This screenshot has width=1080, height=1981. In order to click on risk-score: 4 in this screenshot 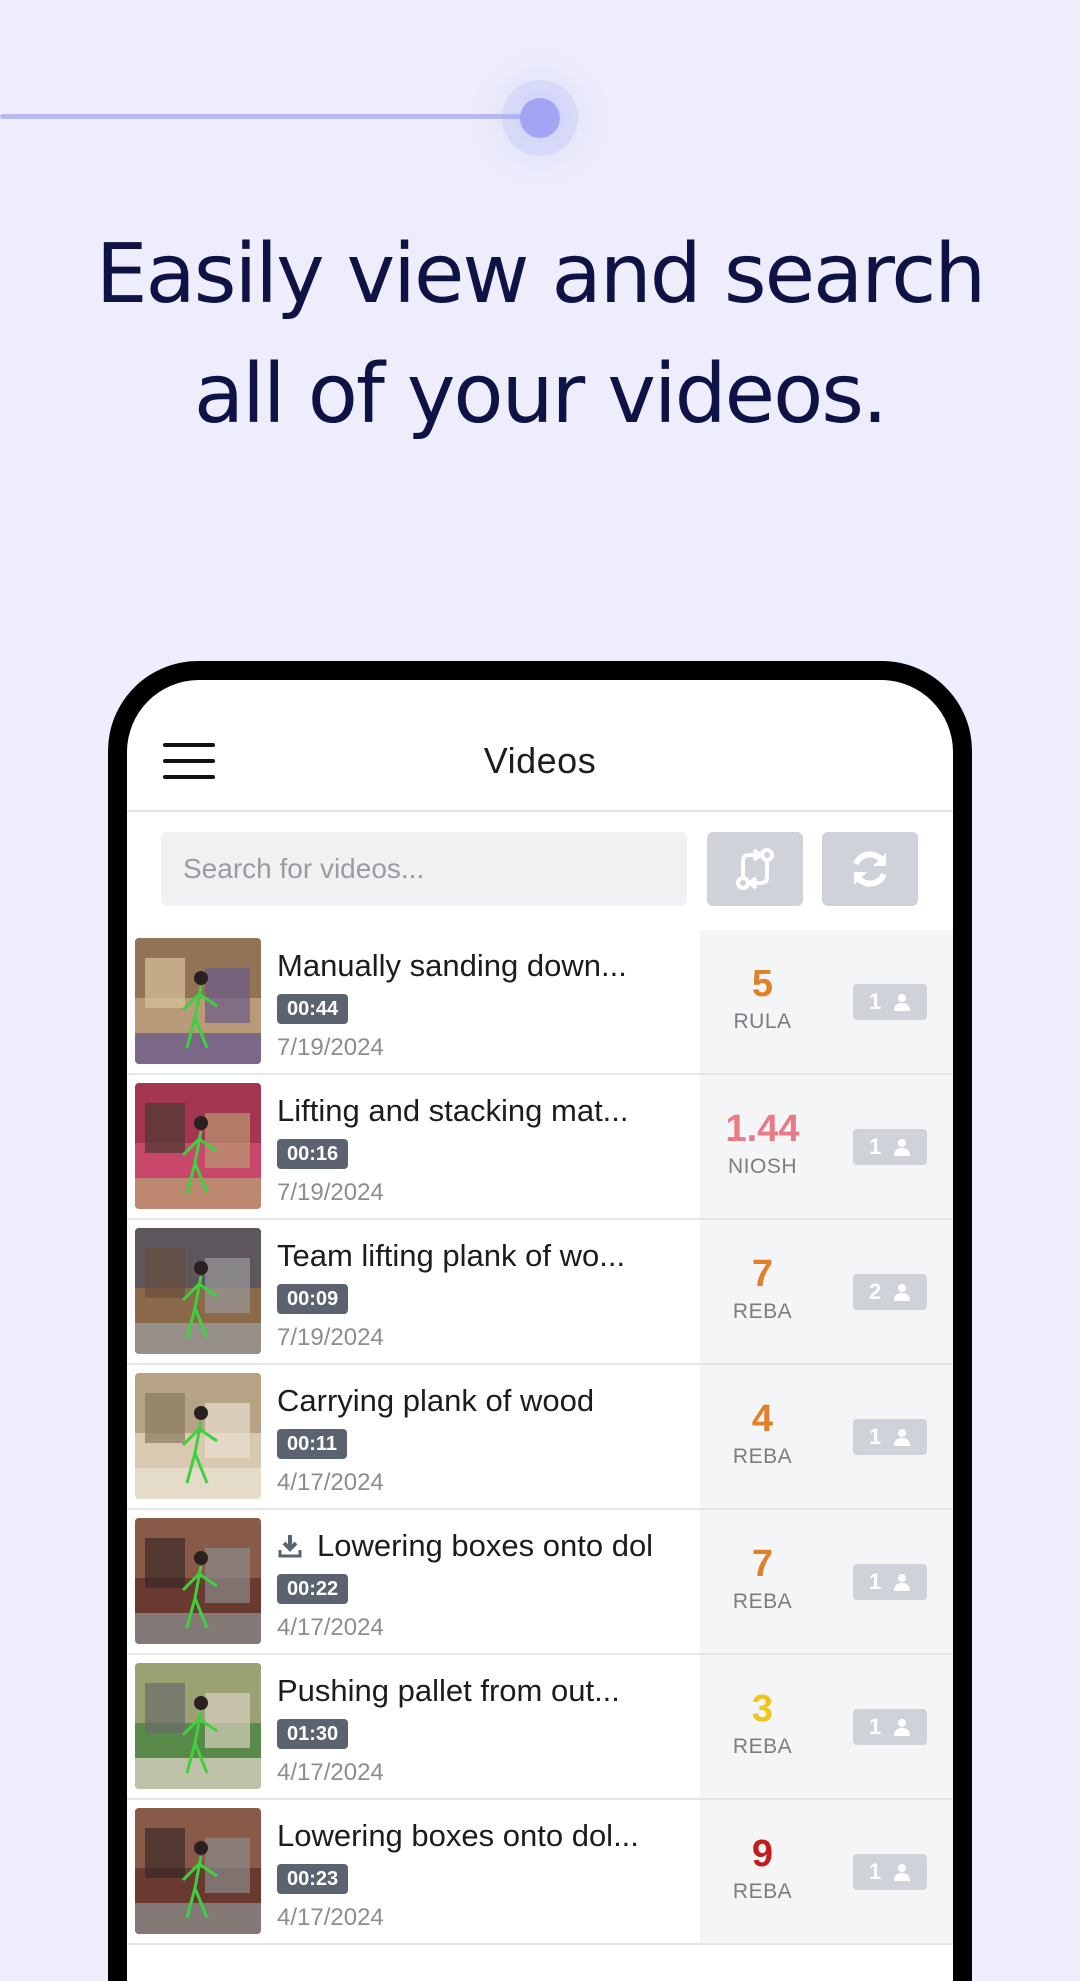, I will do `click(762, 1419)`.